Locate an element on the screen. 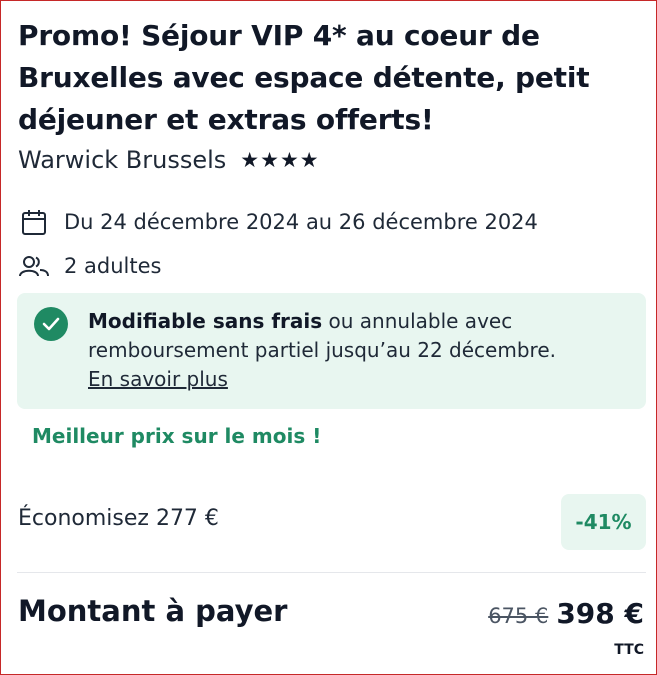 This screenshot has height=675, width=657. total-label: Montant à payer is located at coordinates (153, 611).